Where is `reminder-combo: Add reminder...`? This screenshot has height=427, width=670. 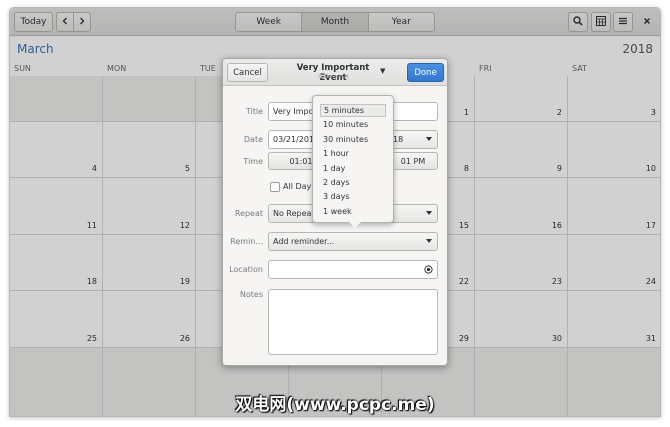 reminder-combo: Add reminder... is located at coordinates (353, 241).